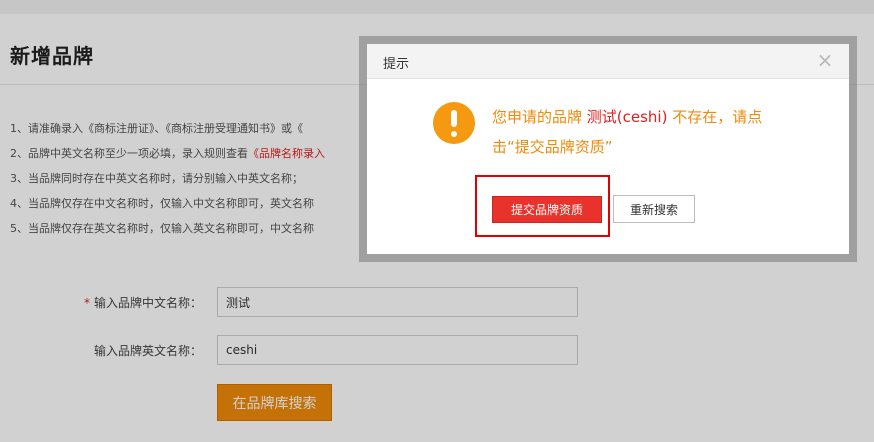  What do you see at coordinates (642, 132) in the screenshot?
I see `dialog-message: 您申请的品牌 测试(ceshi) 不存在，请点击“提交品牌资质”` at bounding box center [642, 132].